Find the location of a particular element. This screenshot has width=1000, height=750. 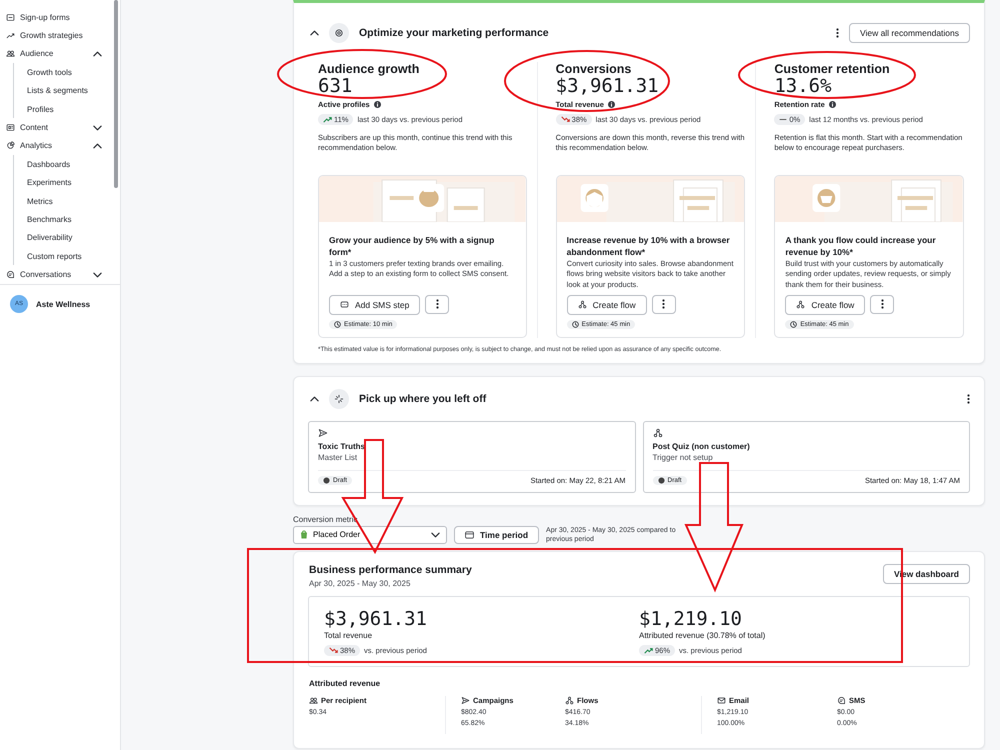

nav-subitem: Lists & segments is located at coordinates (69, 91).